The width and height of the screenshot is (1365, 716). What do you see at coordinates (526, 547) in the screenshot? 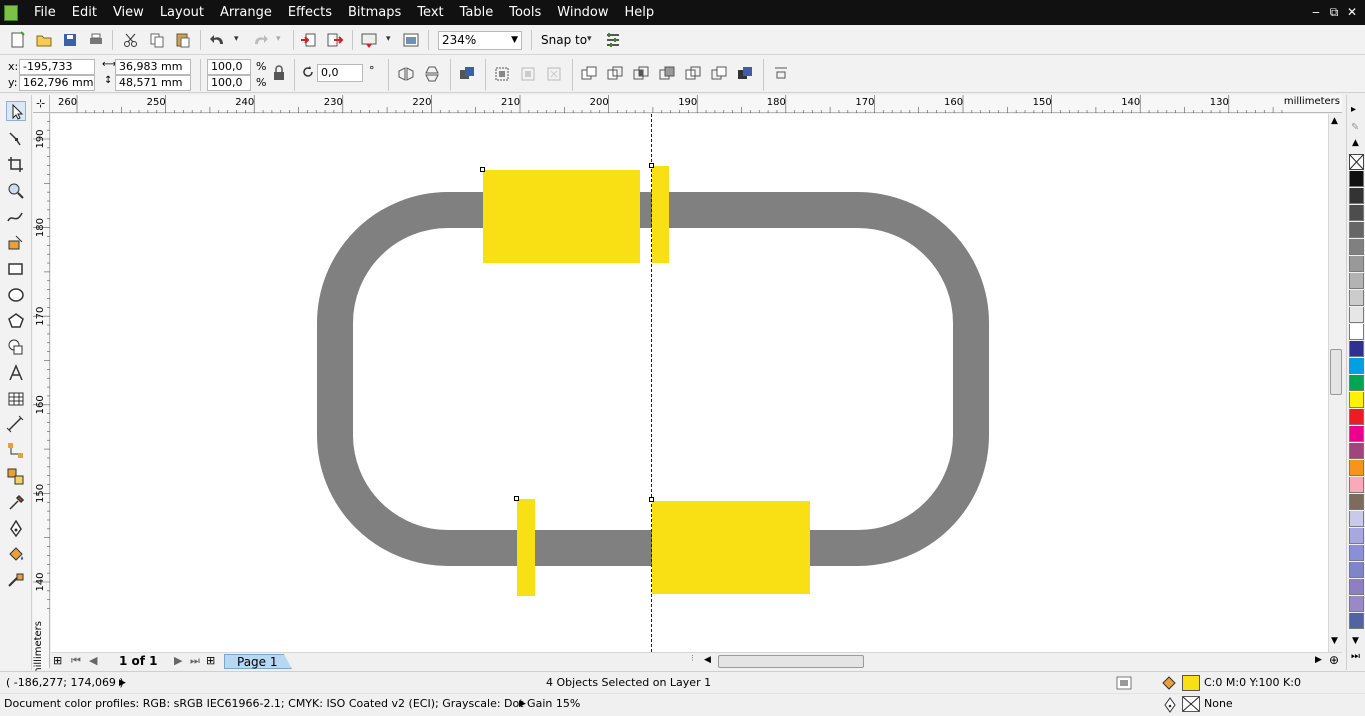
I see `yellow-block-bottom-small` at bounding box center [526, 547].